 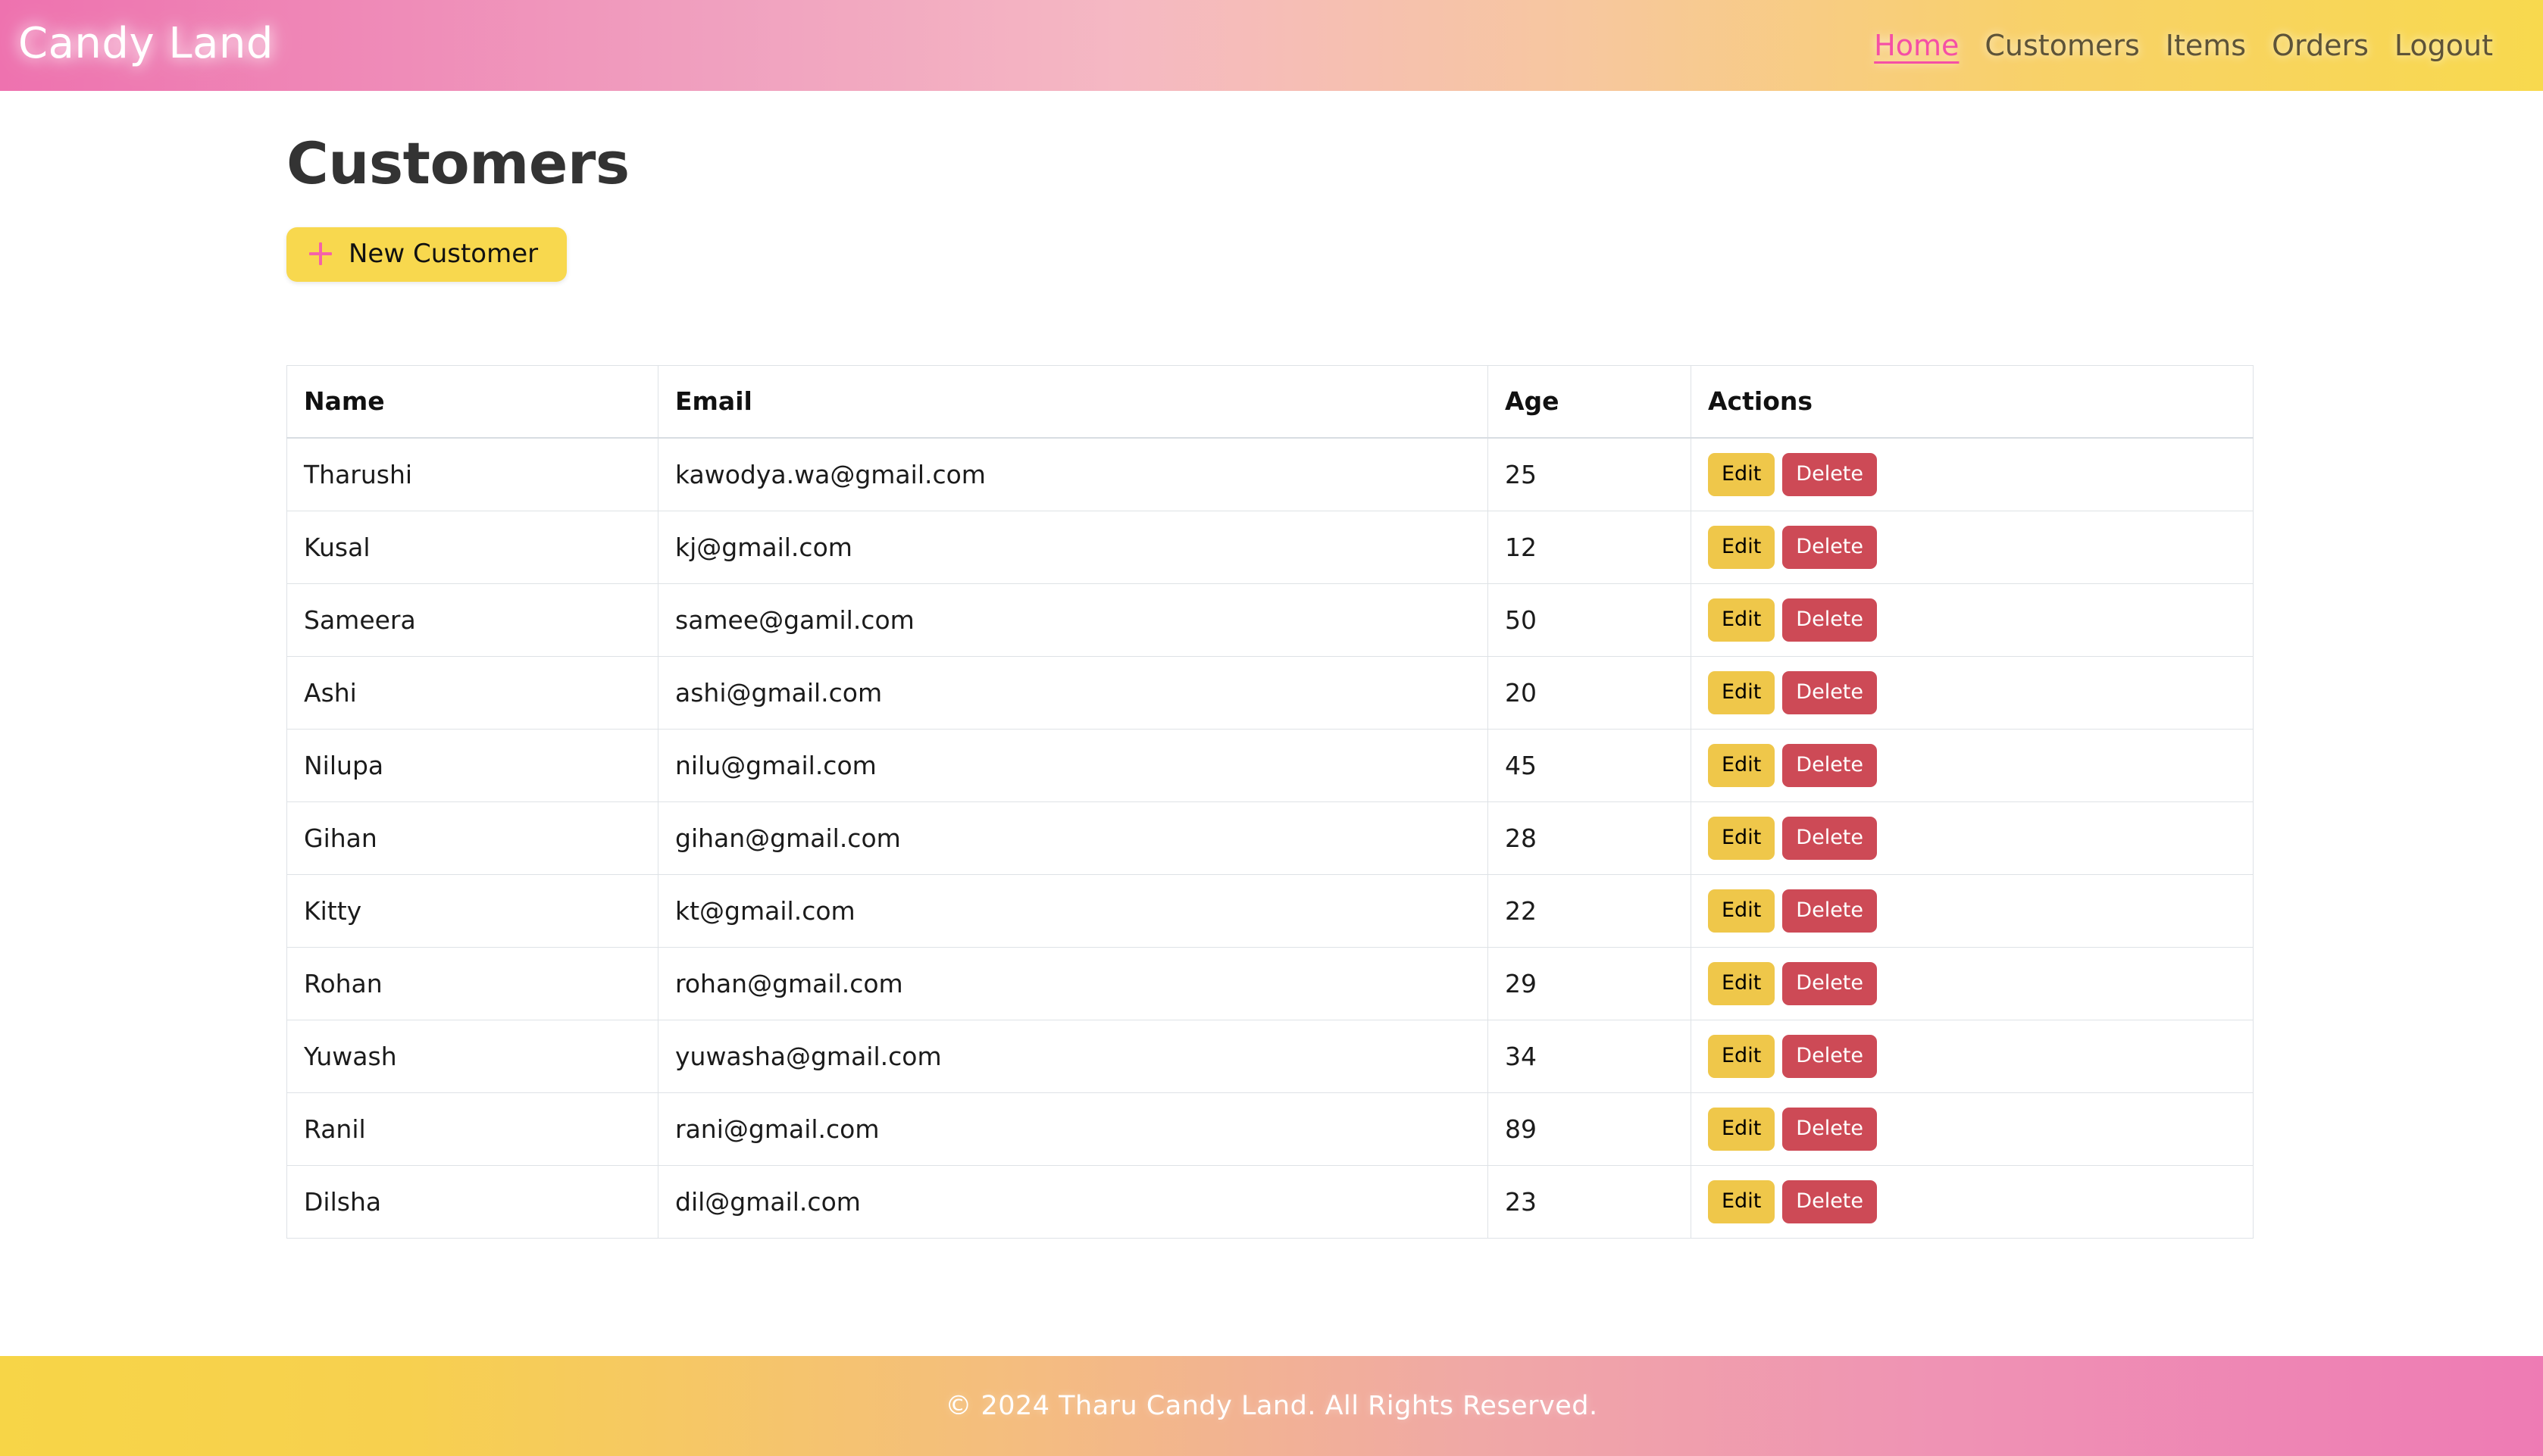 I want to click on nav-link-home: Home, so click(x=1917, y=45).